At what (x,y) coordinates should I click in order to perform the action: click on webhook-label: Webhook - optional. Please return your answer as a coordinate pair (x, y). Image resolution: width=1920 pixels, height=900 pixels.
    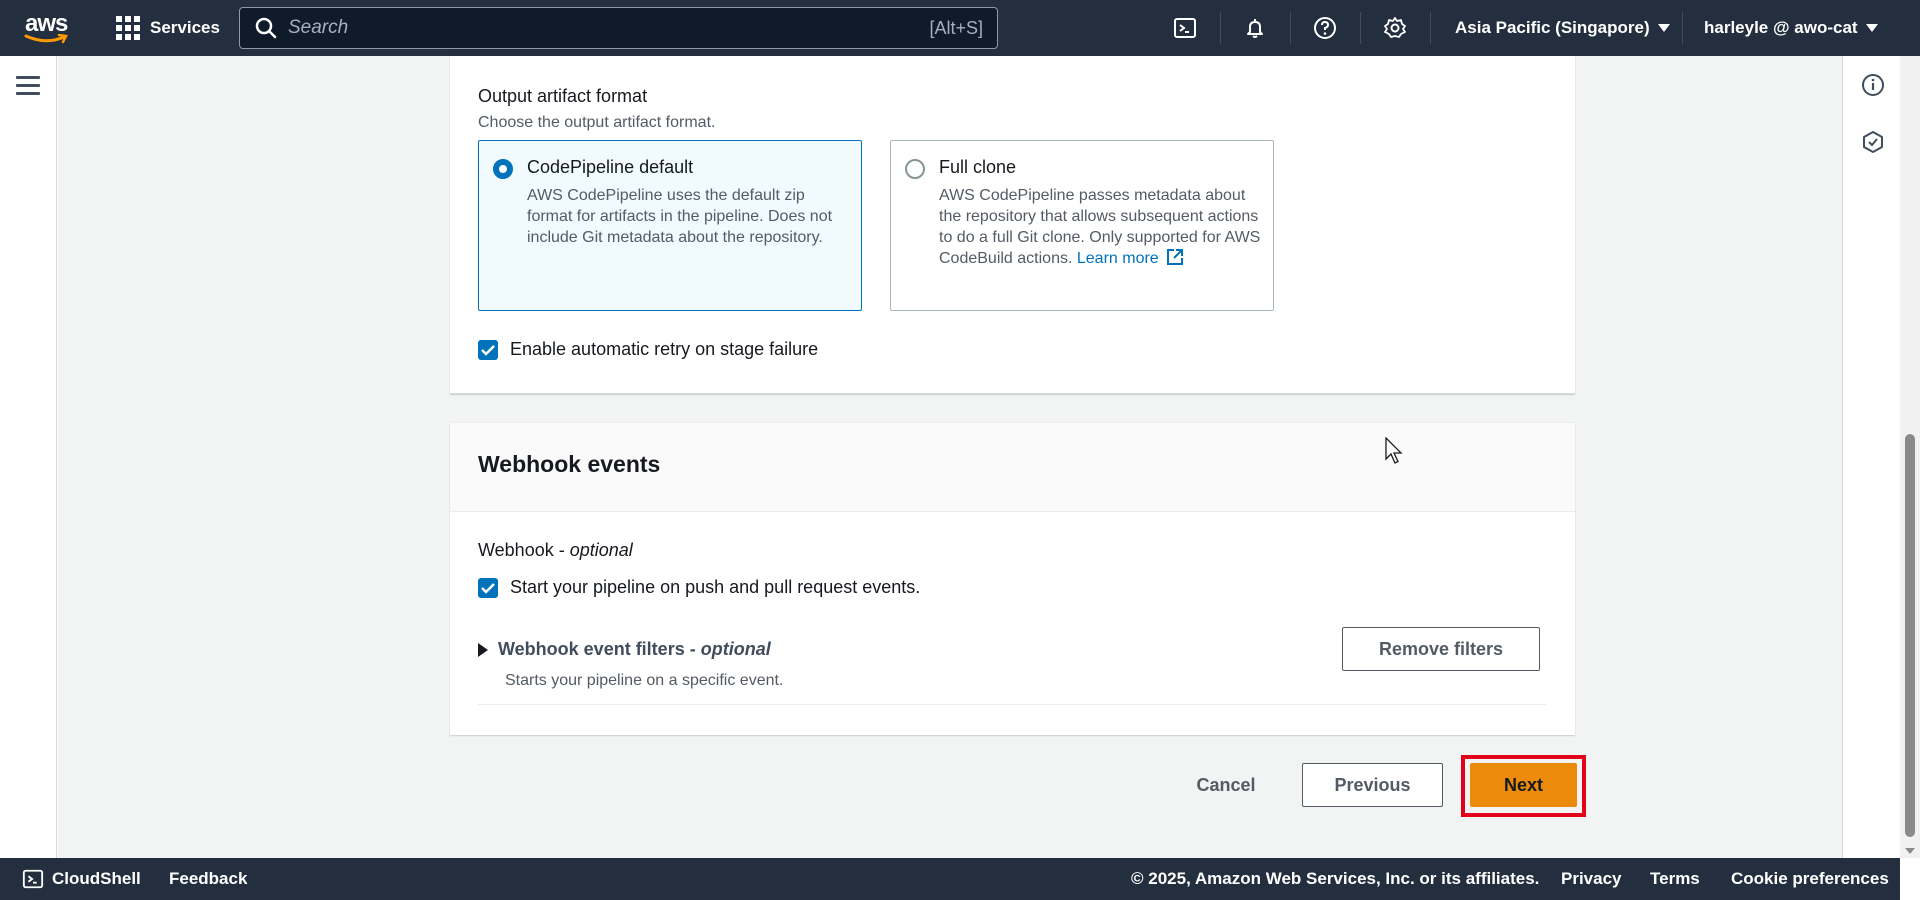
    Looking at the image, I should click on (555, 550).